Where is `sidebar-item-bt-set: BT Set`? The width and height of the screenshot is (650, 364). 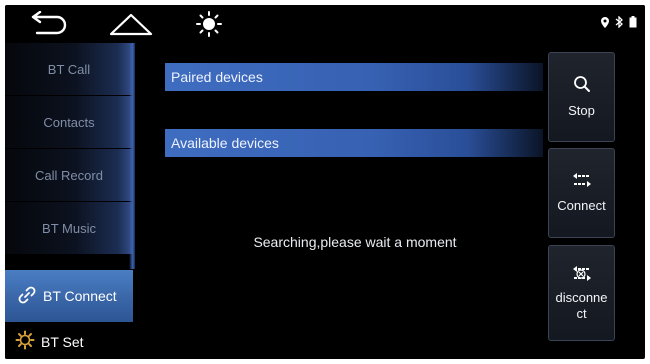 sidebar-item-bt-set: BT Set is located at coordinates (69, 342).